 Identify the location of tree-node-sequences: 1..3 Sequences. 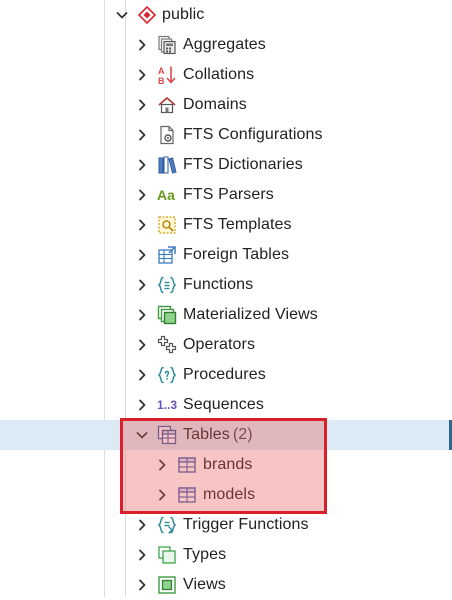
(226, 405).